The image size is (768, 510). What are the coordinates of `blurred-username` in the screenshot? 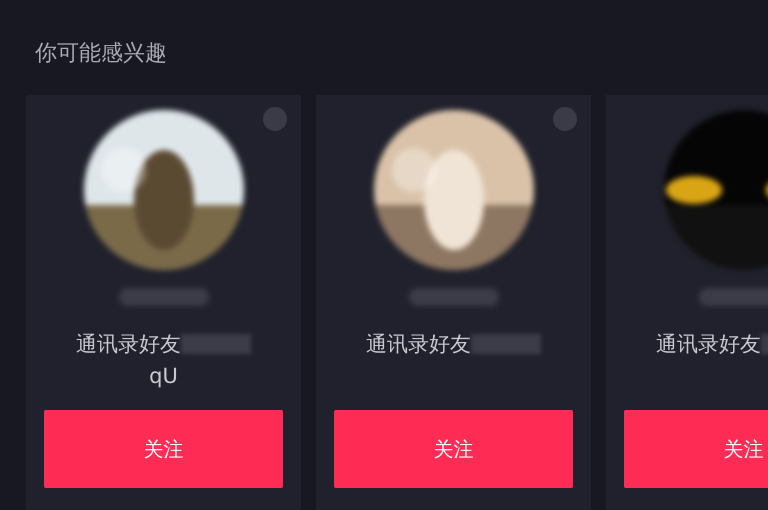 It's located at (733, 297).